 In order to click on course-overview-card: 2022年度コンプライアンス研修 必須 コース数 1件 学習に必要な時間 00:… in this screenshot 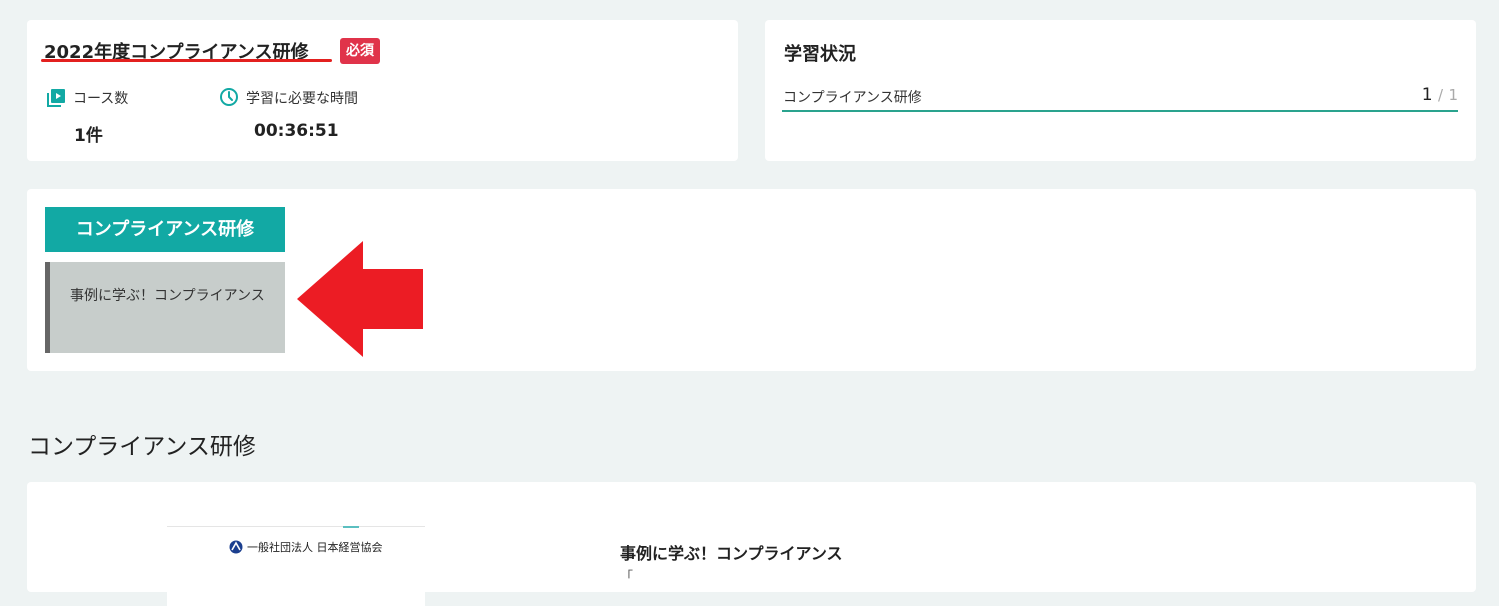, I will do `click(382, 90)`.